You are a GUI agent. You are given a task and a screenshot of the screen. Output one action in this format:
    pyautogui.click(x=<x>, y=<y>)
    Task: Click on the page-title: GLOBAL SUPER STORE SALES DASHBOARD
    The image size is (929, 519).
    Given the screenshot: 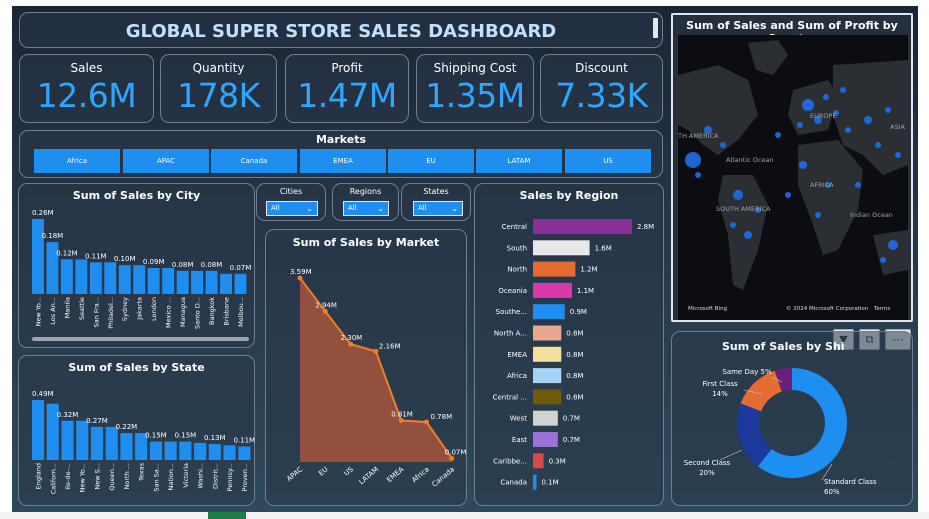 What is the action you would take?
    pyautogui.click(x=341, y=31)
    